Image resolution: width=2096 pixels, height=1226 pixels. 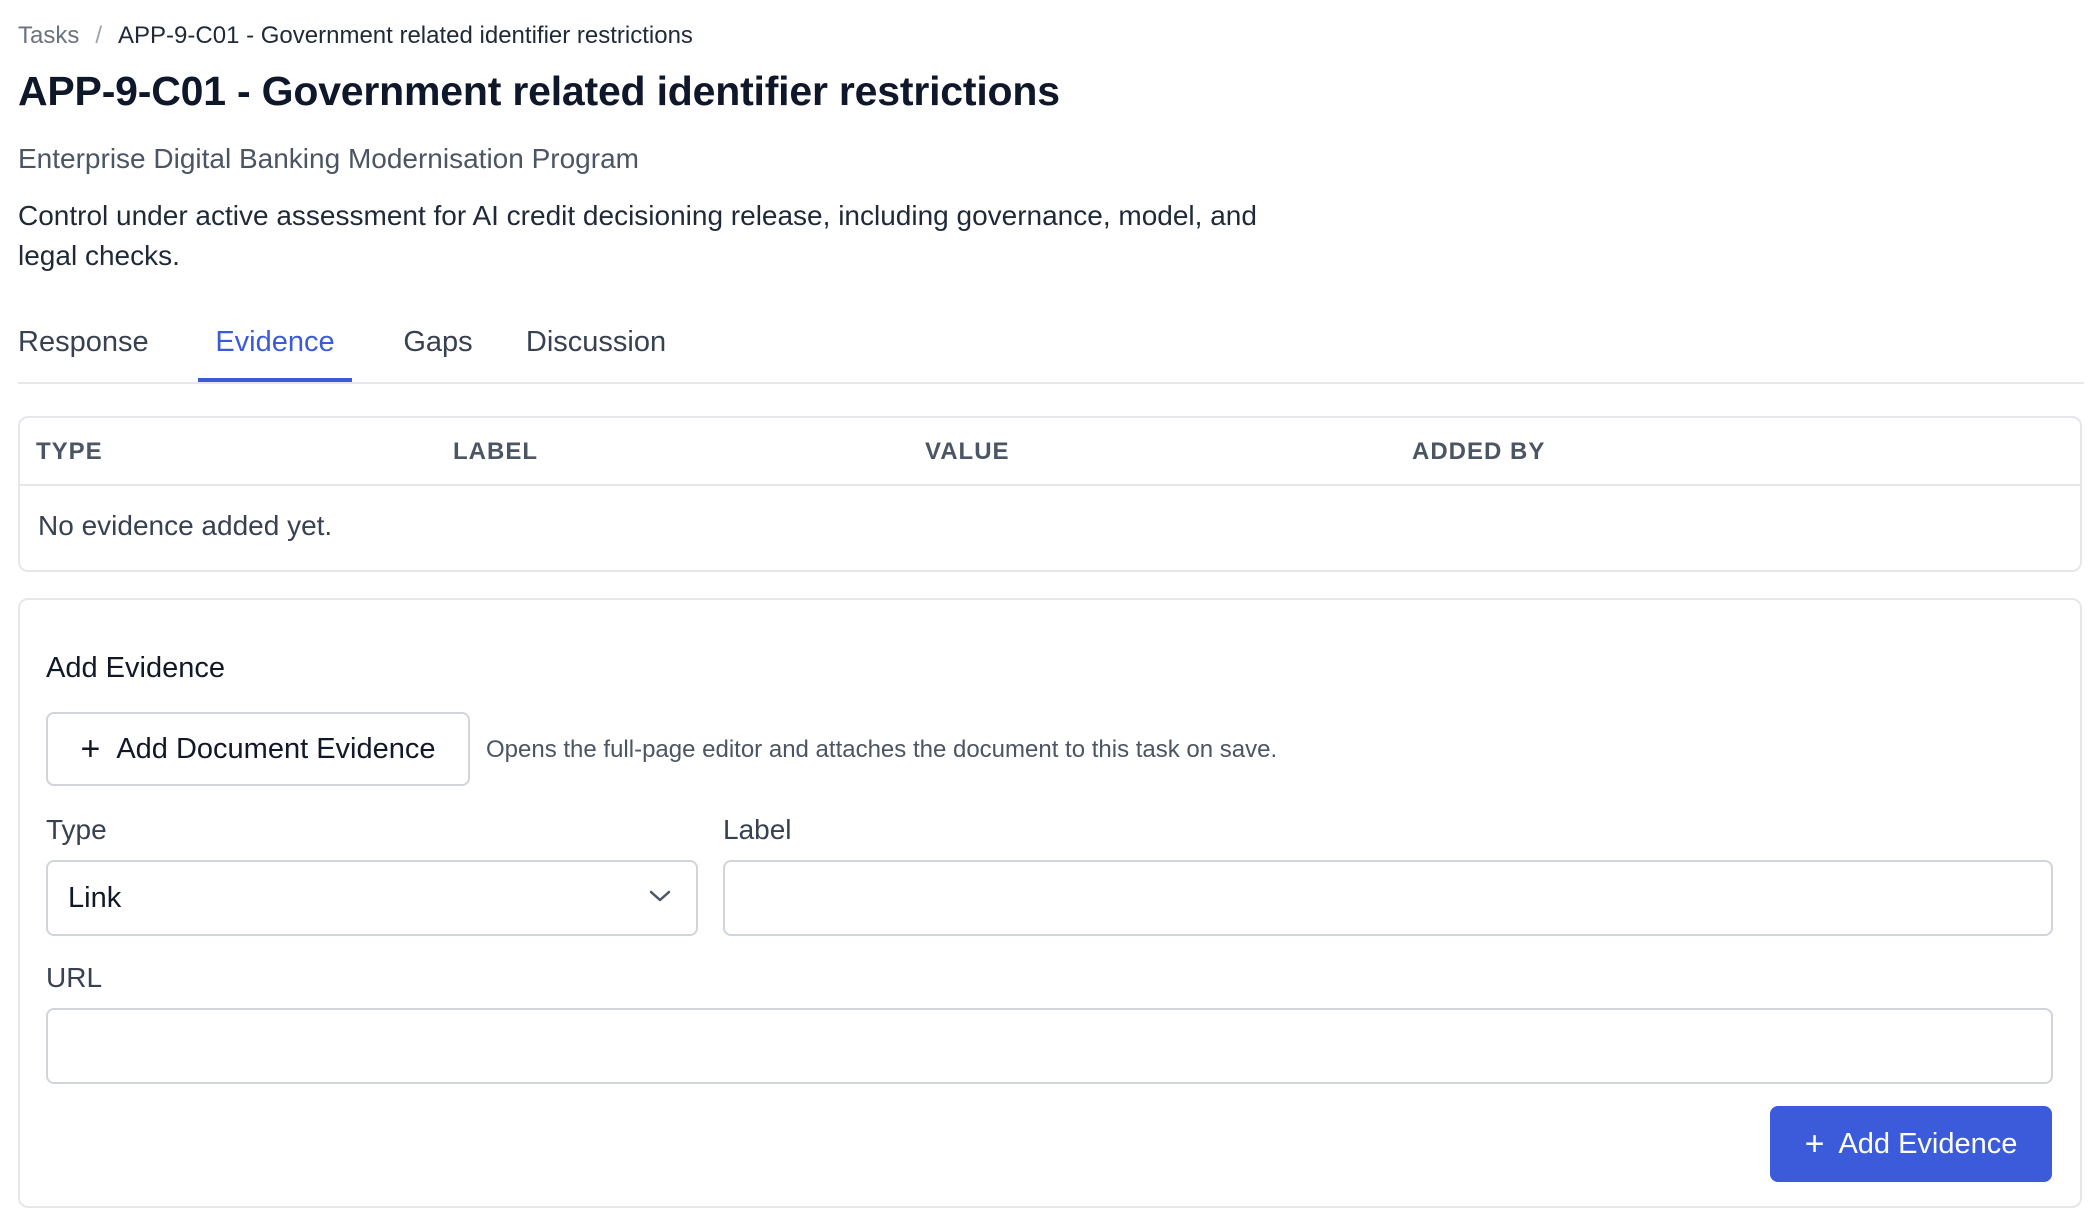 I want to click on tab-bar: Response Evidence Gaps Discussion, so click(x=1051, y=350).